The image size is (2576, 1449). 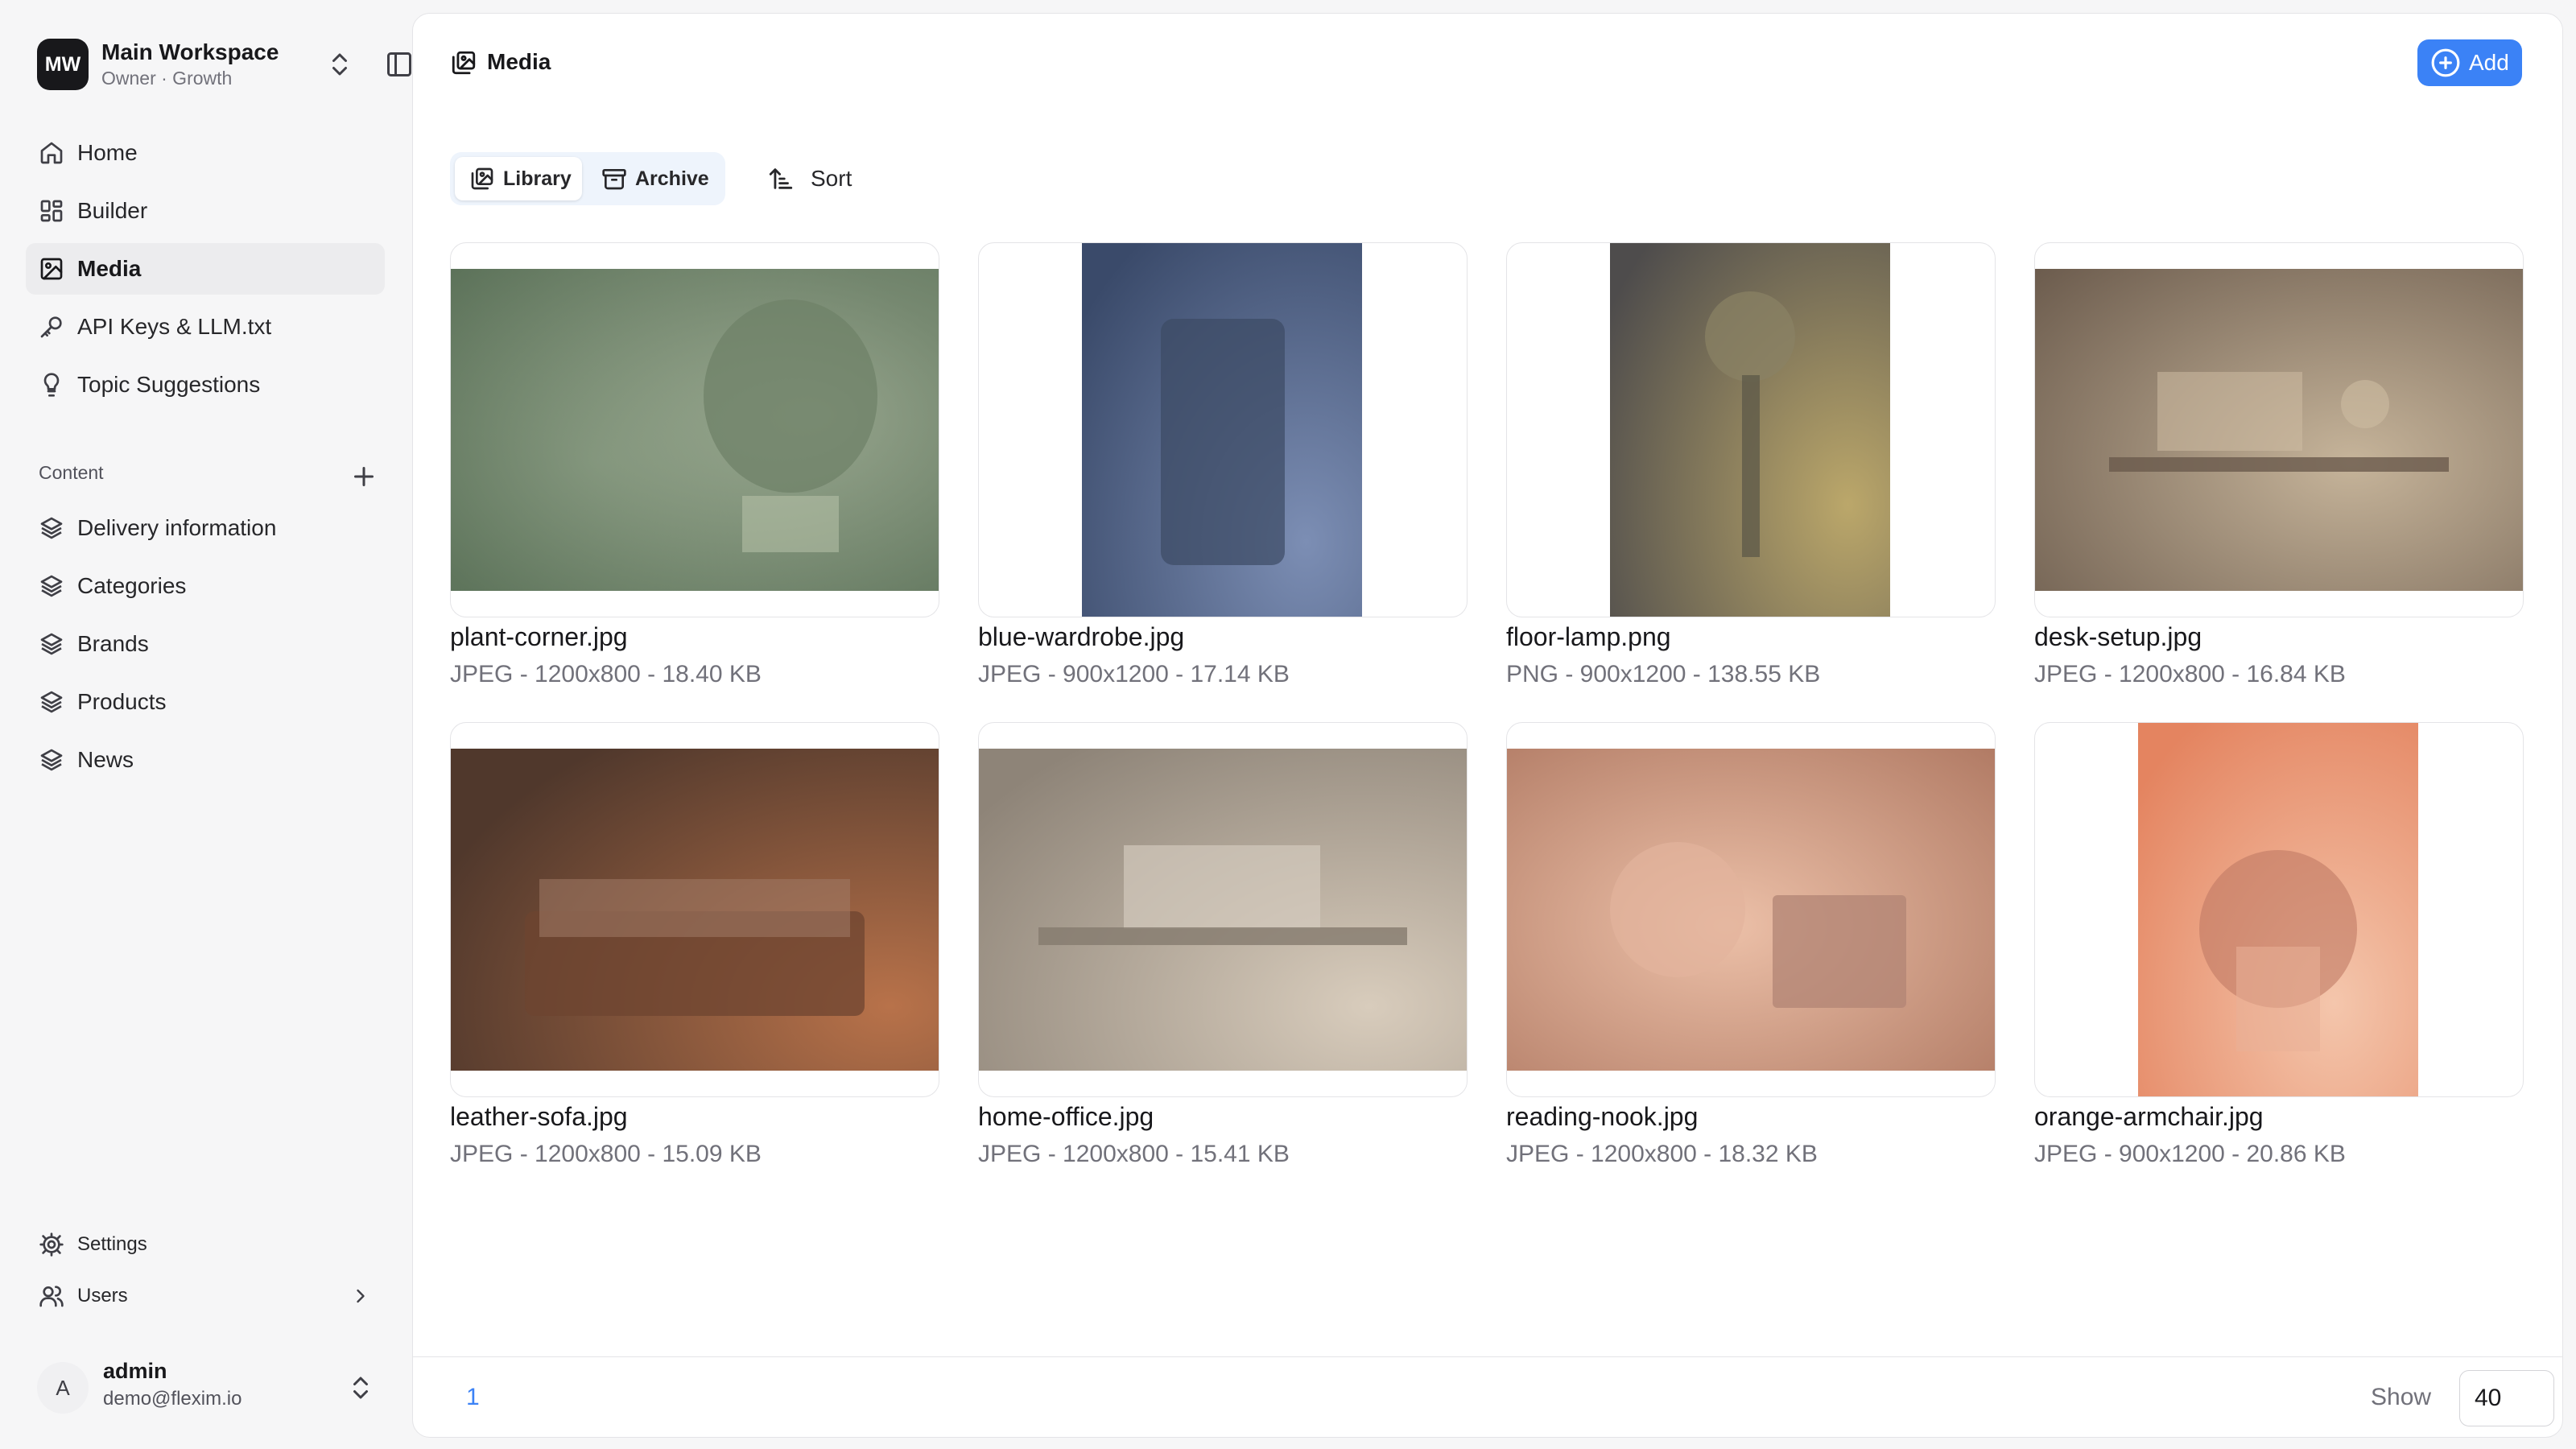 What do you see at coordinates (205, 644) in the screenshot?
I see `content-item-brands: Brands` at bounding box center [205, 644].